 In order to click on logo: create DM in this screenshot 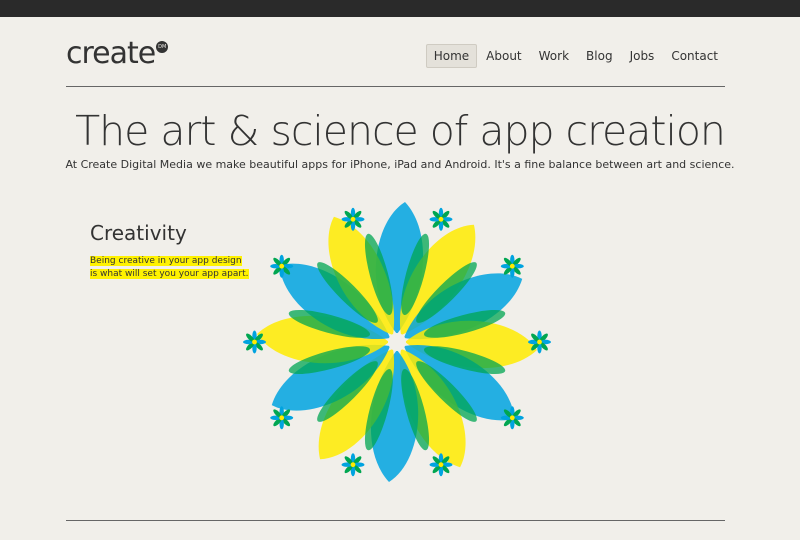, I will do `click(117, 53)`.